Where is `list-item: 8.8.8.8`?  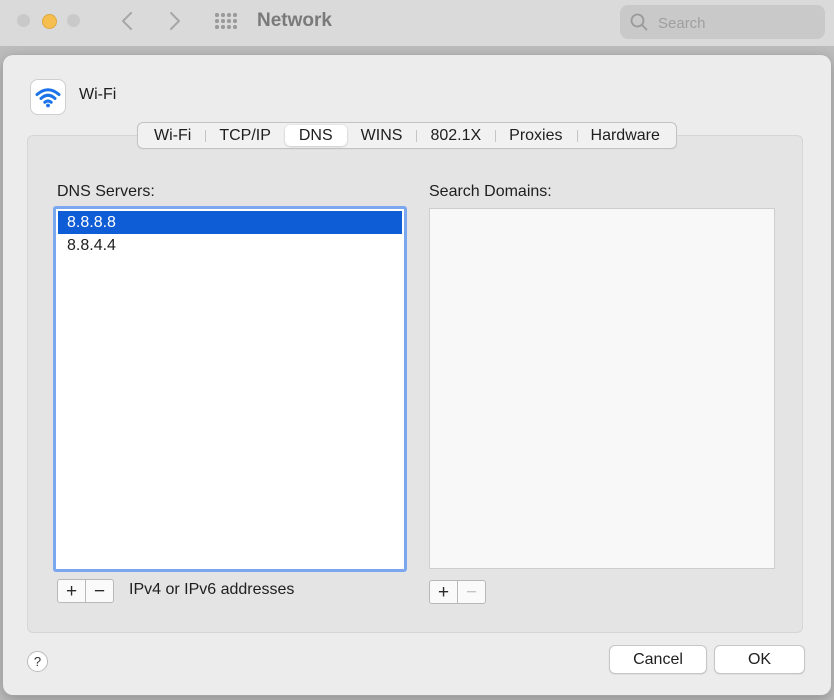 list-item: 8.8.8.8 is located at coordinates (230, 222).